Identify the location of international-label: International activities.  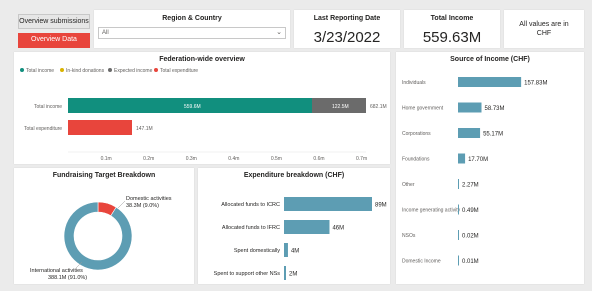
(56, 271).